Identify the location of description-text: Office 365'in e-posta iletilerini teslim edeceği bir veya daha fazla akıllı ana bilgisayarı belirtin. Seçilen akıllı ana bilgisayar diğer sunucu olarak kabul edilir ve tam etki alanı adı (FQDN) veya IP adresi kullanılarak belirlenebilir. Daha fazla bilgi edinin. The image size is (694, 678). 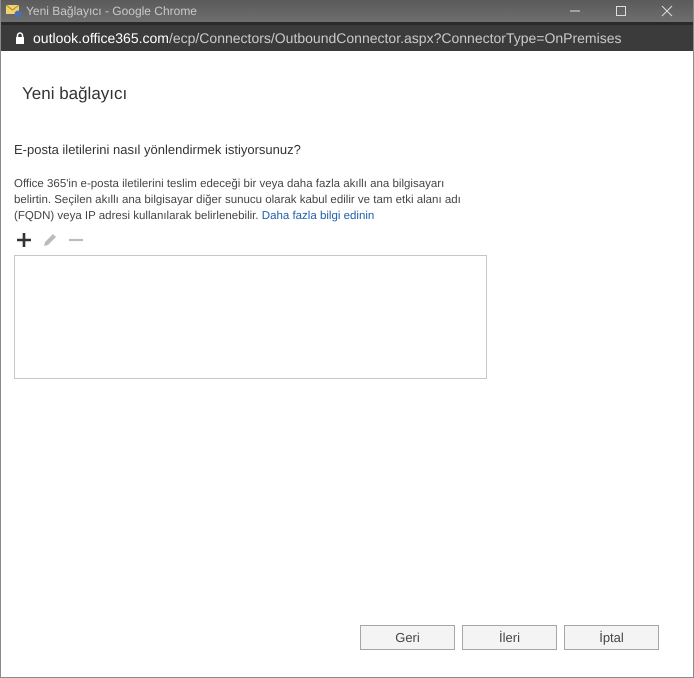
(238, 200).